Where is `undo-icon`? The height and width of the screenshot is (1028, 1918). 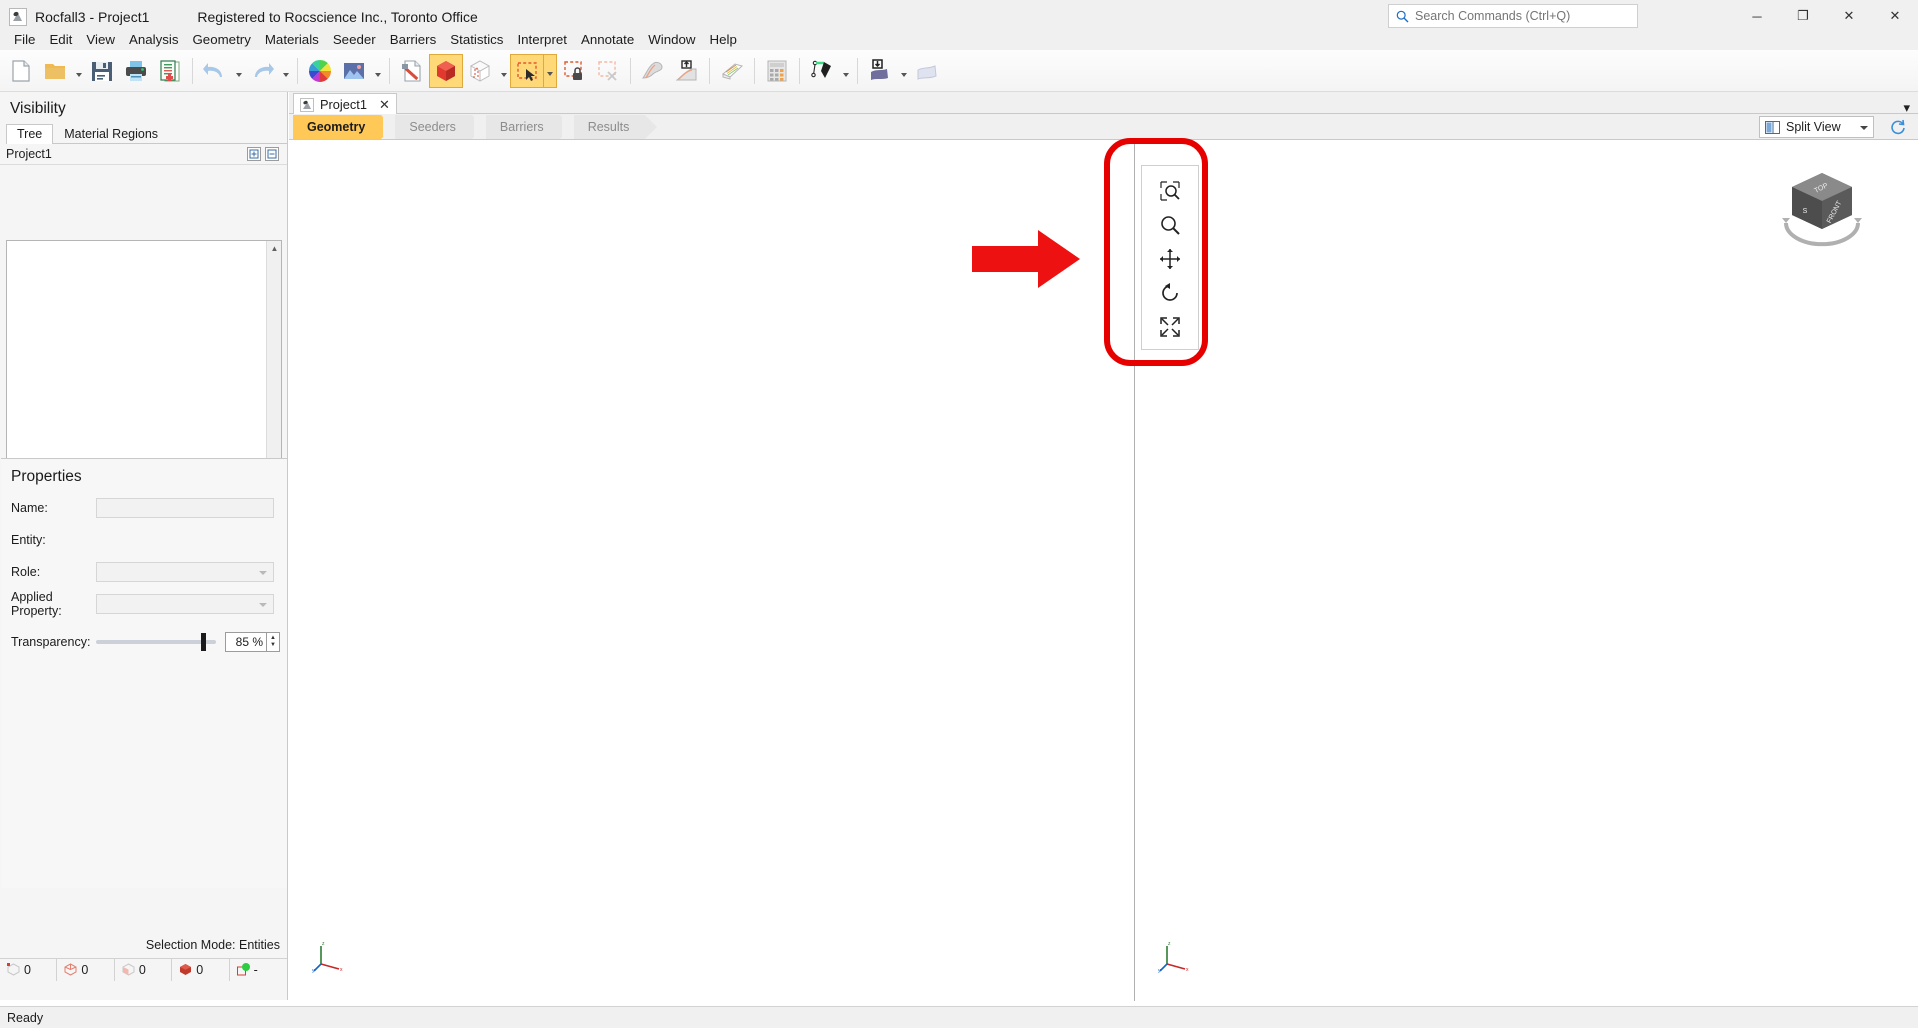 undo-icon is located at coordinates (215, 71).